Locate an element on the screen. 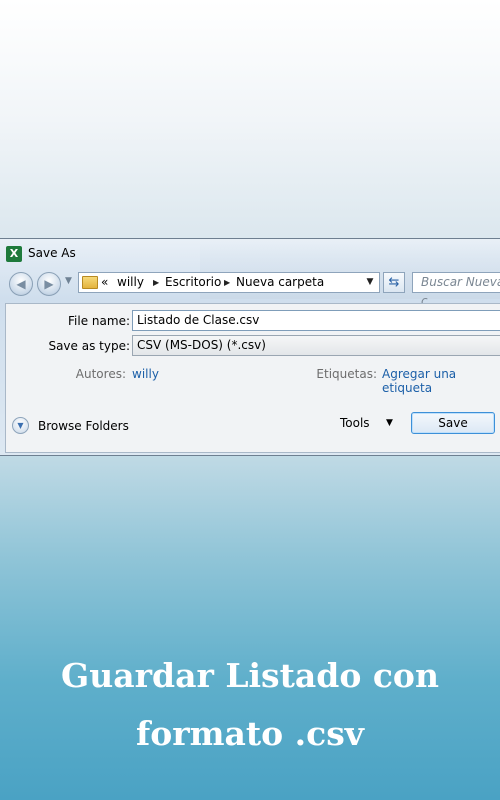 The image size is (500, 800). breadcrumb-nueva-carpeta: Nueva carpeta is located at coordinates (280, 282).